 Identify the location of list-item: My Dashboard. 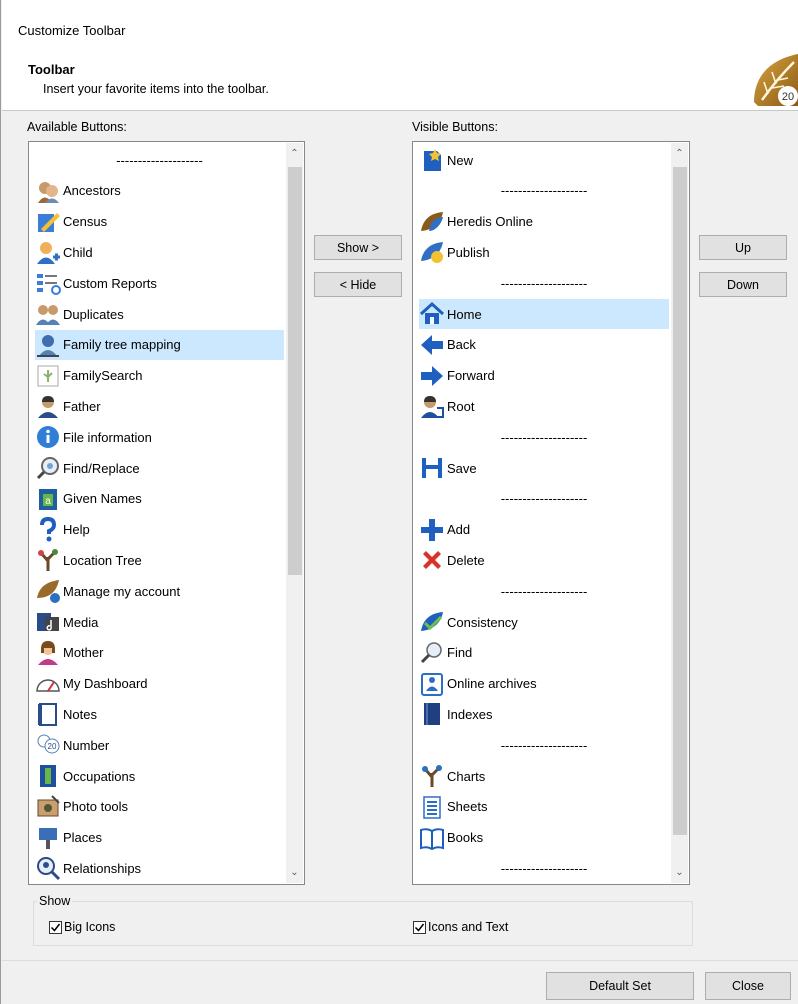
(159, 684).